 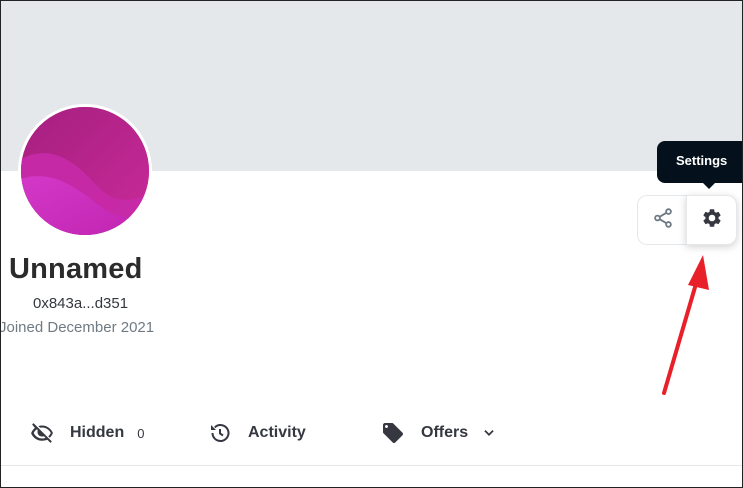 I want to click on tab-hidden-label: Hidden, so click(x=97, y=432).